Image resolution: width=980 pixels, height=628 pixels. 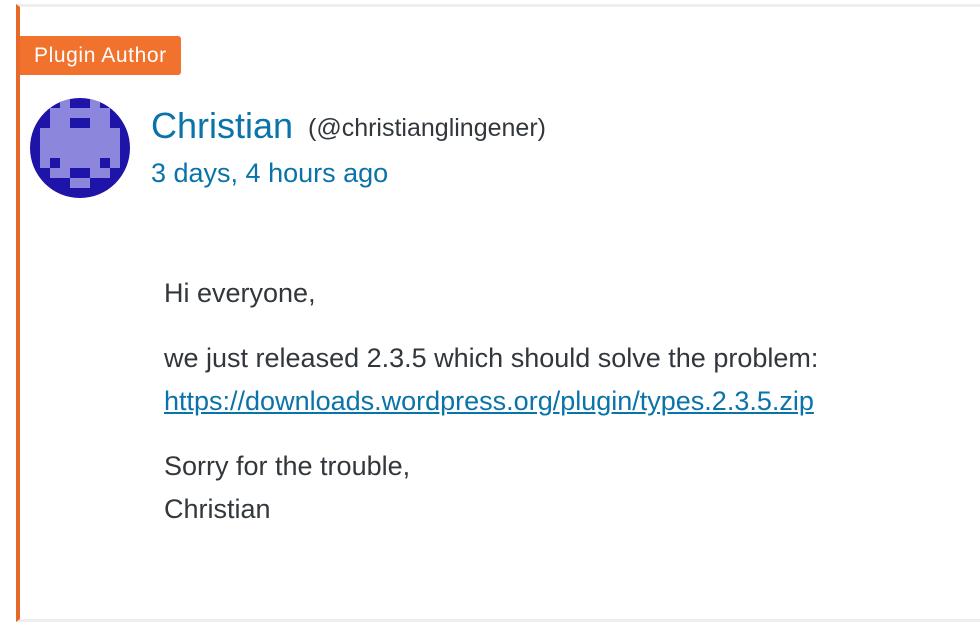 I want to click on author-handle: (@christianglingener), so click(x=427, y=128).